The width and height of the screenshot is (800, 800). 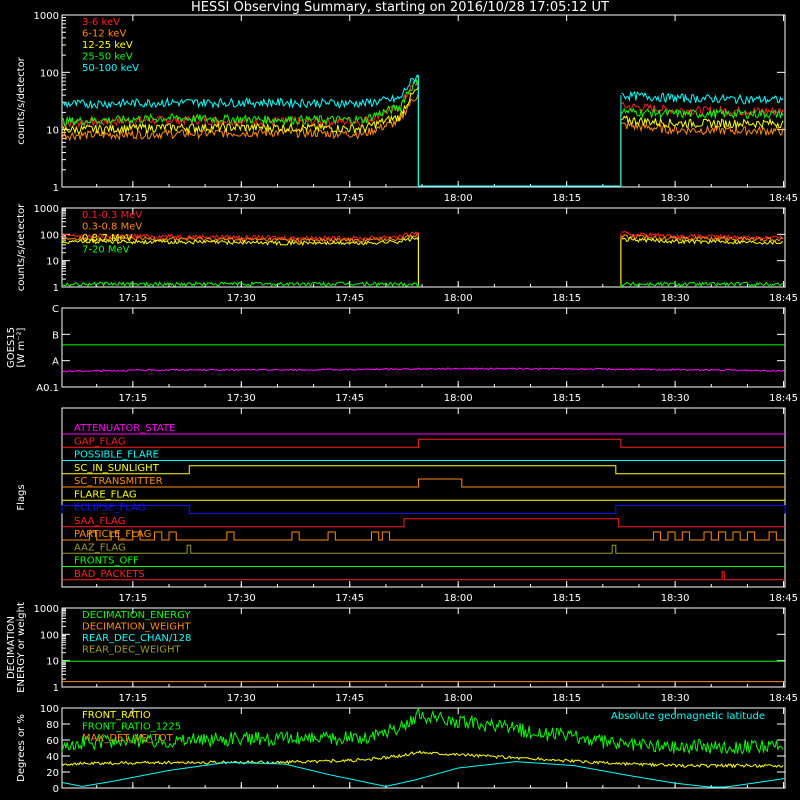 I want to click on panel1-legend-item: 6-12 keV, so click(x=104, y=34).